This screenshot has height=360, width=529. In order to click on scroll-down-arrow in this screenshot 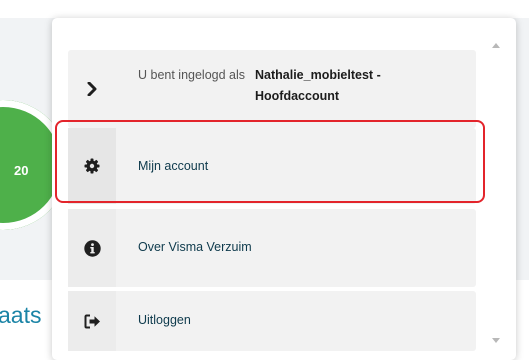, I will do `click(496, 340)`.